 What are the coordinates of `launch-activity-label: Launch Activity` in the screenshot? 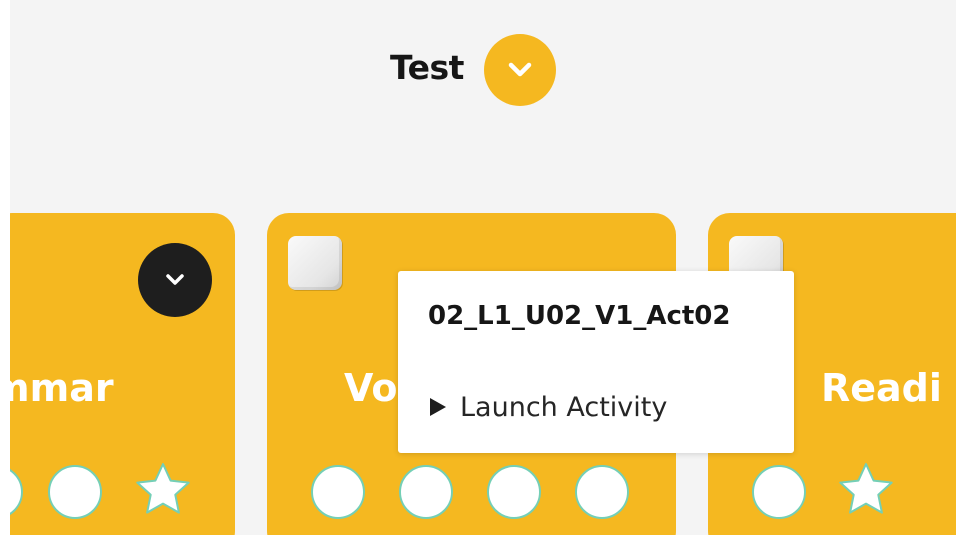 It's located at (564, 407).